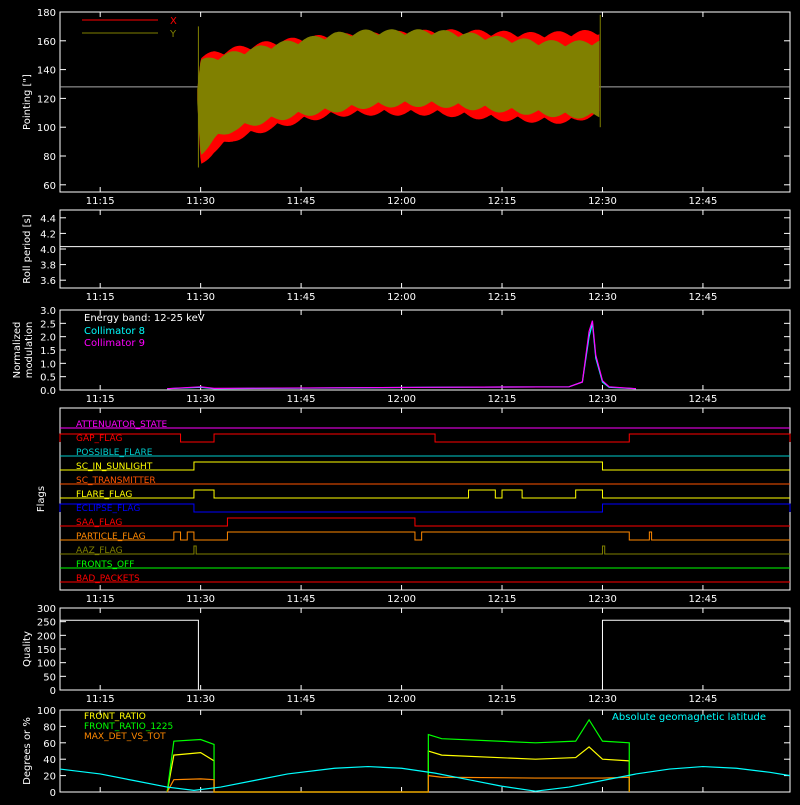  What do you see at coordinates (48, 364) in the screenshot?
I see `y-tick-label: 1.0` at bounding box center [48, 364].